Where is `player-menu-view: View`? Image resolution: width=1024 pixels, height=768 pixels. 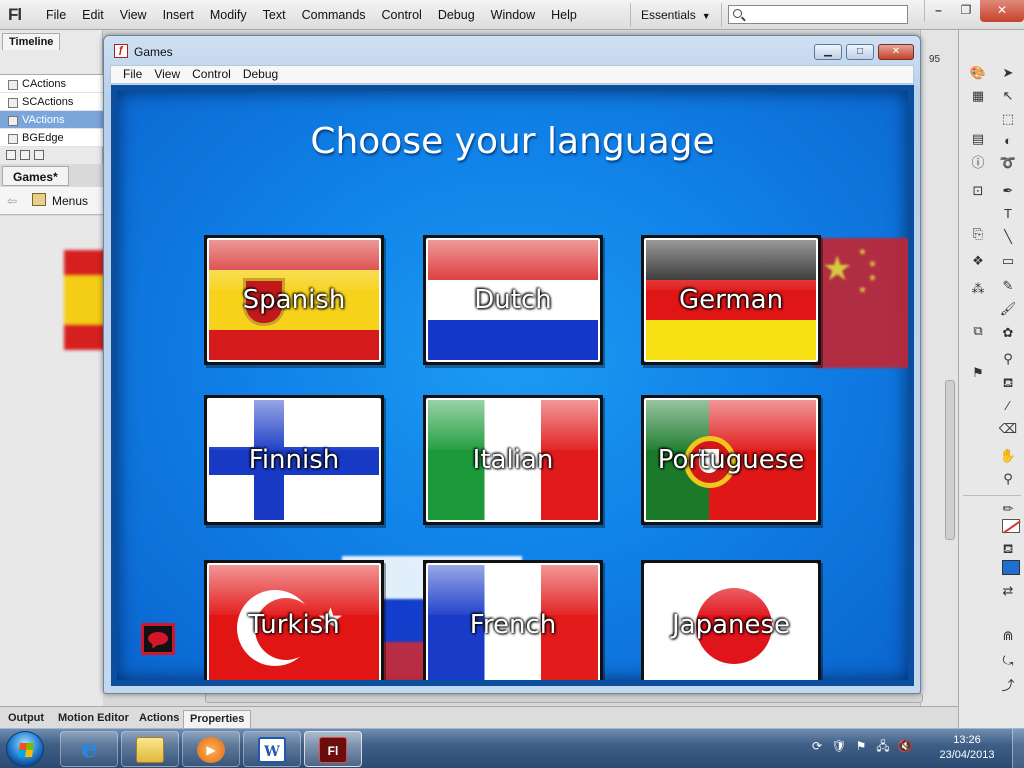 player-menu-view: View is located at coordinates (167, 74).